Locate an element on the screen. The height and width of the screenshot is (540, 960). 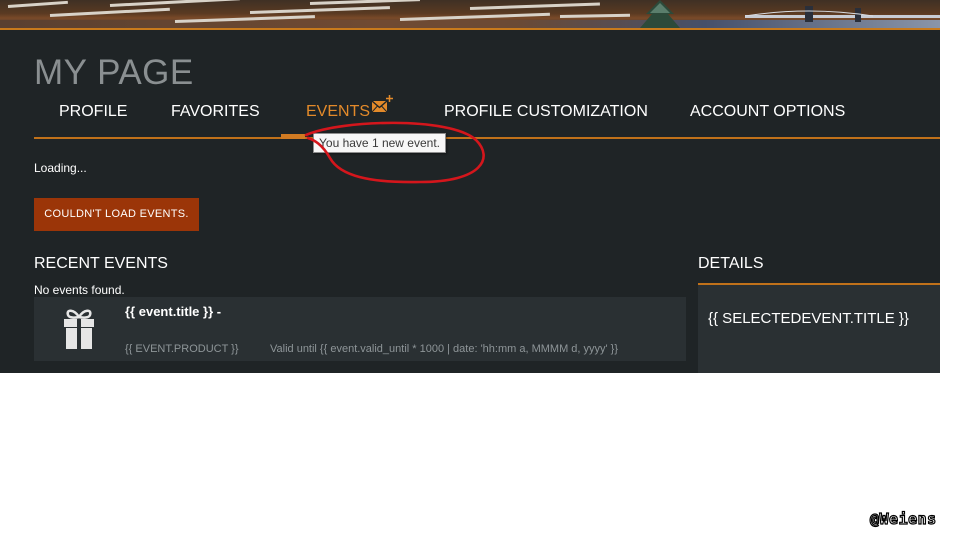
nav-tab-profile: PROFILE is located at coordinates (93, 112).